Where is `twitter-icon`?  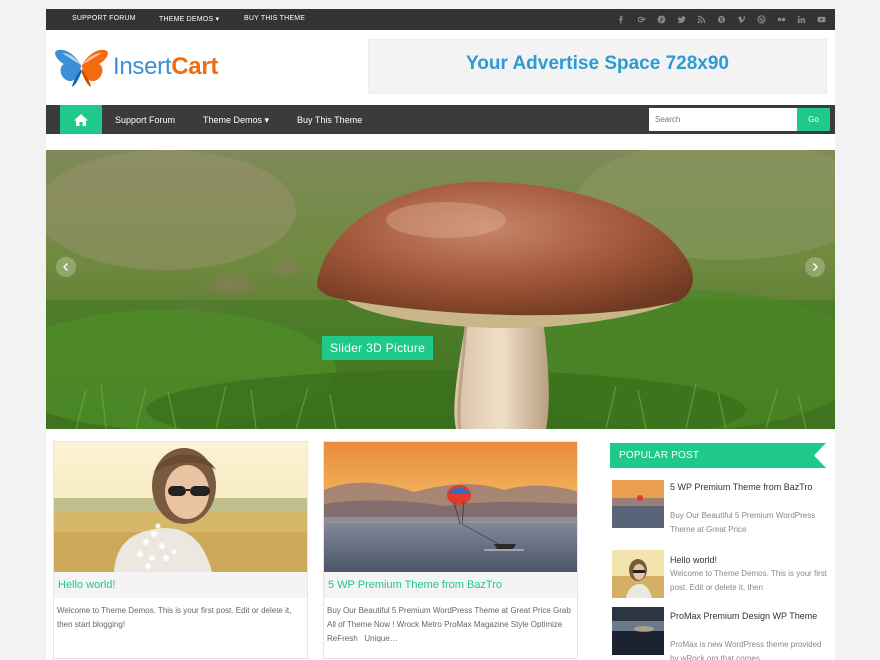
twitter-icon is located at coordinates (681, 19).